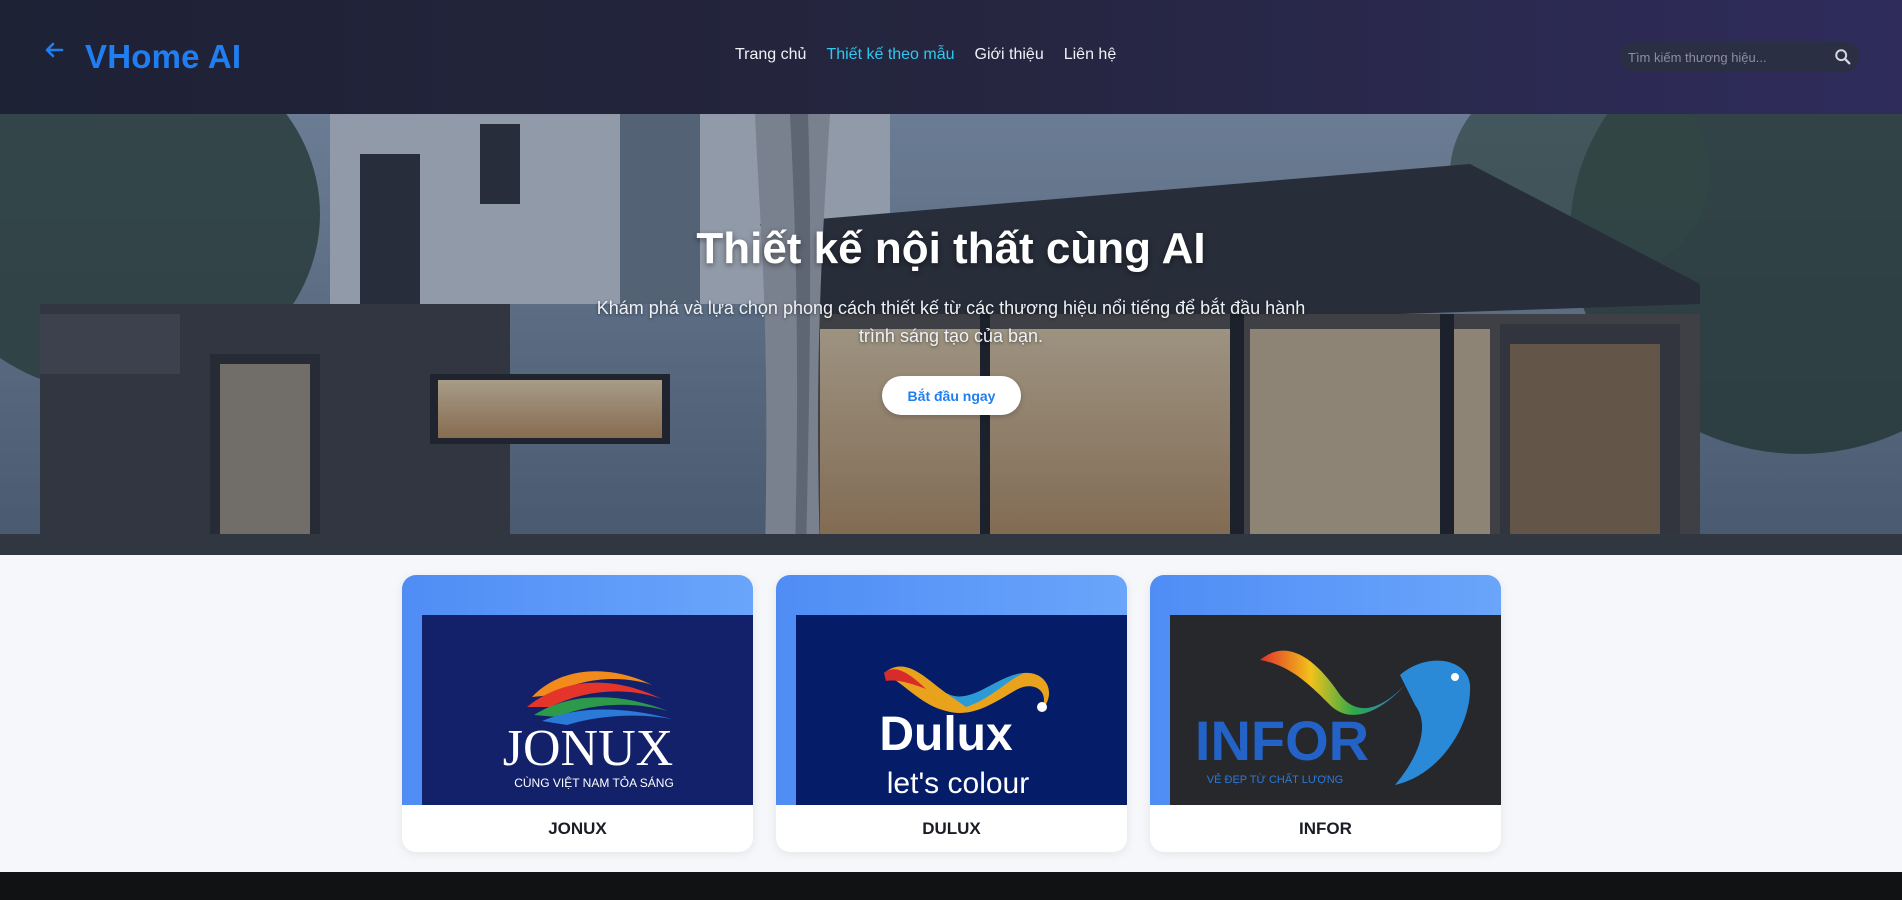 This screenshot has height=900, width=1902. Describe the element at coordinates (54, 50) in the screenshot. I see `arrow-left-icon` at that location.